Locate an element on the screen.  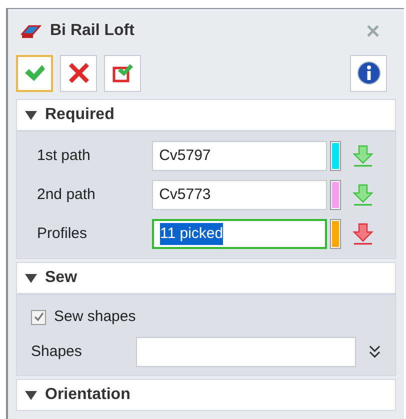
section-title: Sew is located at coordinates (61, 278).